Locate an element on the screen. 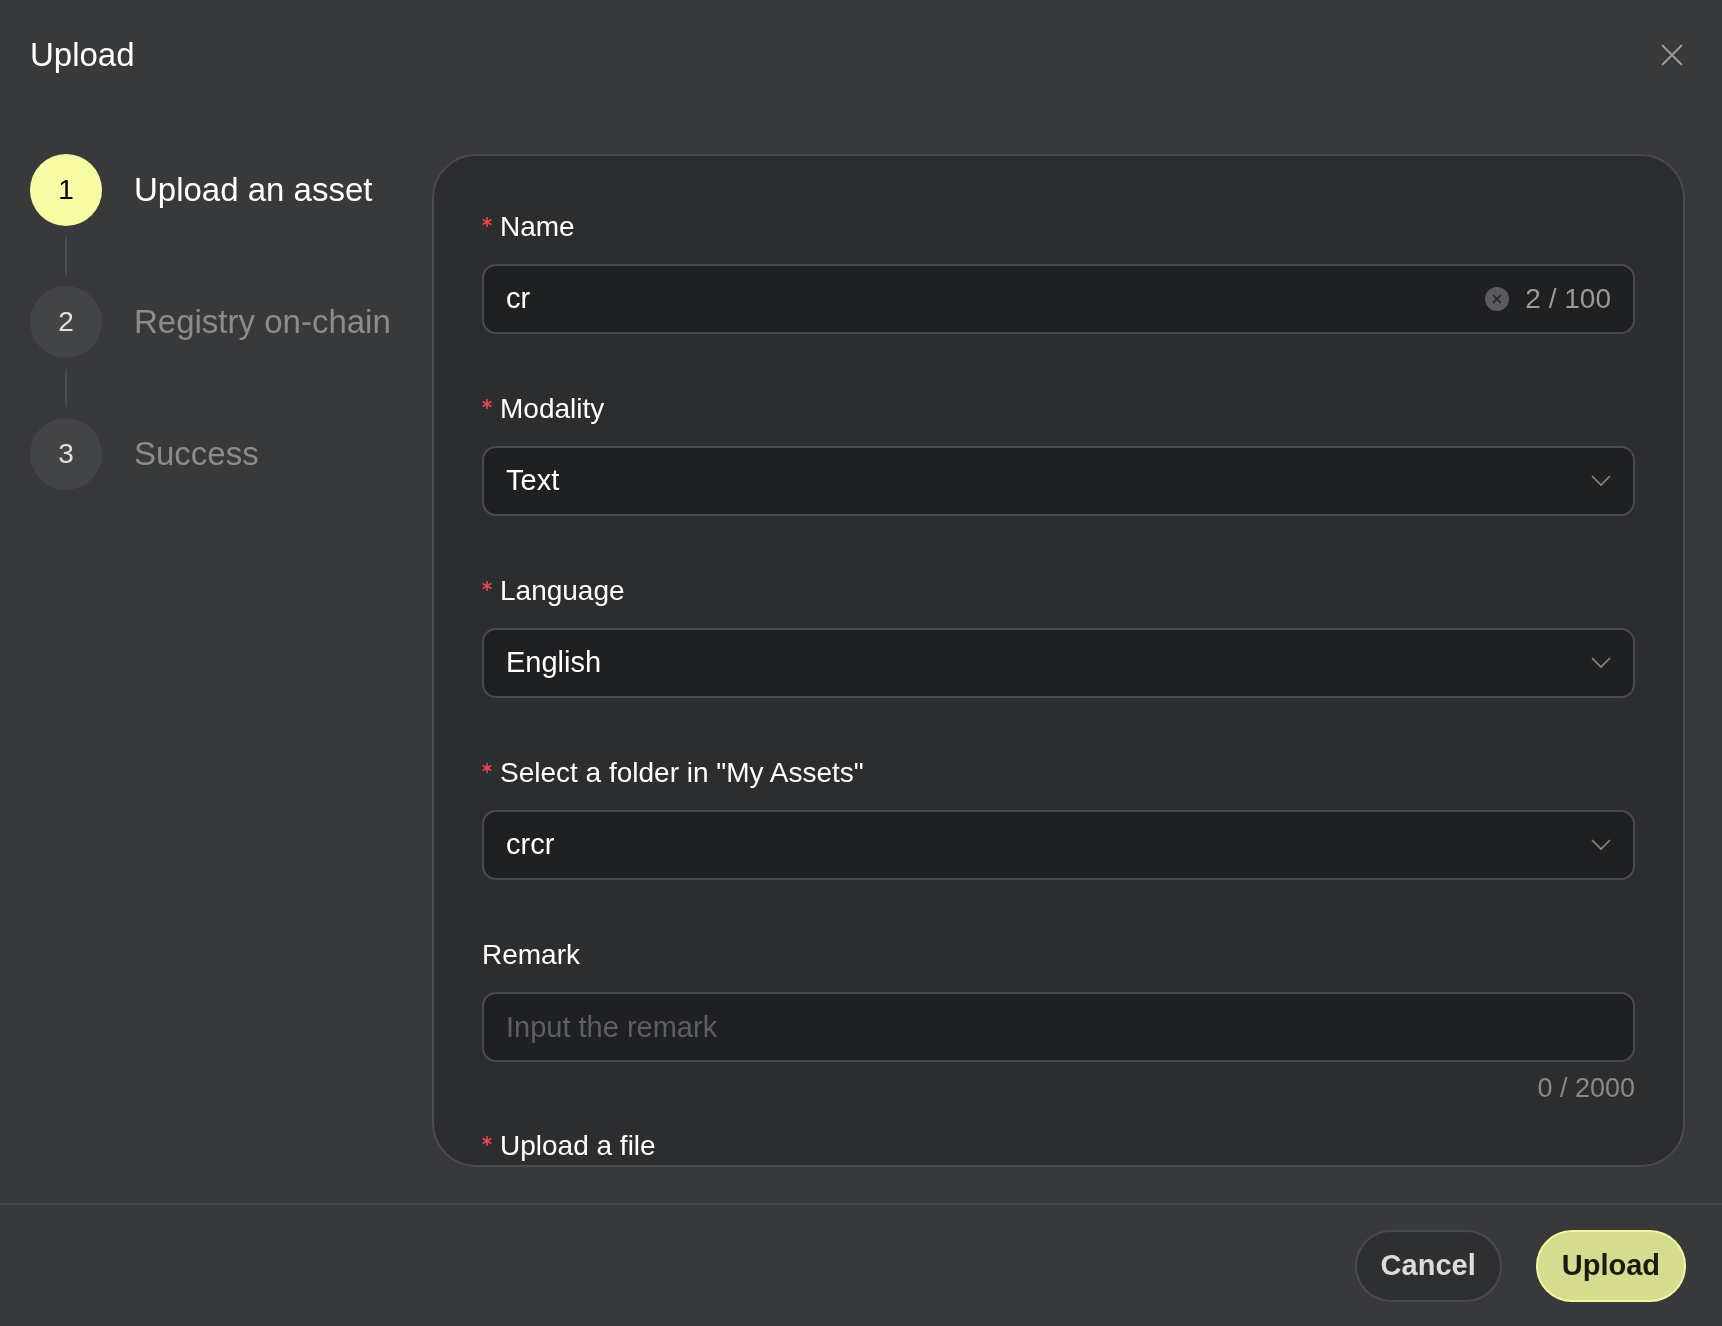 The image size is (1722, 1326). cancel-button: Cancel is located at coordinates (1428, 1265).